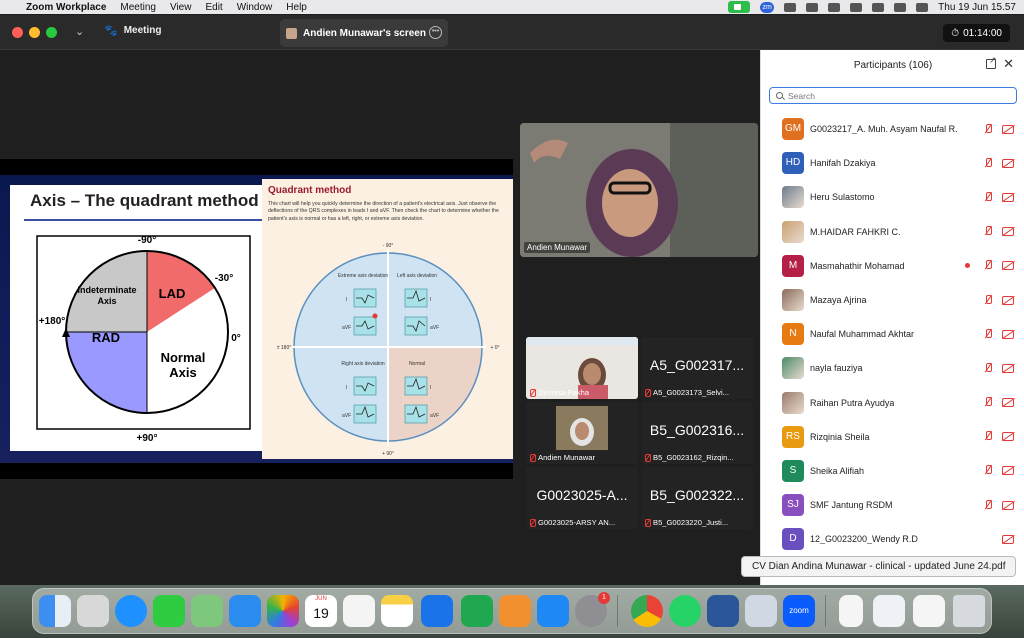 The width and height of the screenshot is (1024, 638). What do you see at coordinates (181, 7) in the screenshot?
I see `menu-view: View` at bounding box center [181, 7].